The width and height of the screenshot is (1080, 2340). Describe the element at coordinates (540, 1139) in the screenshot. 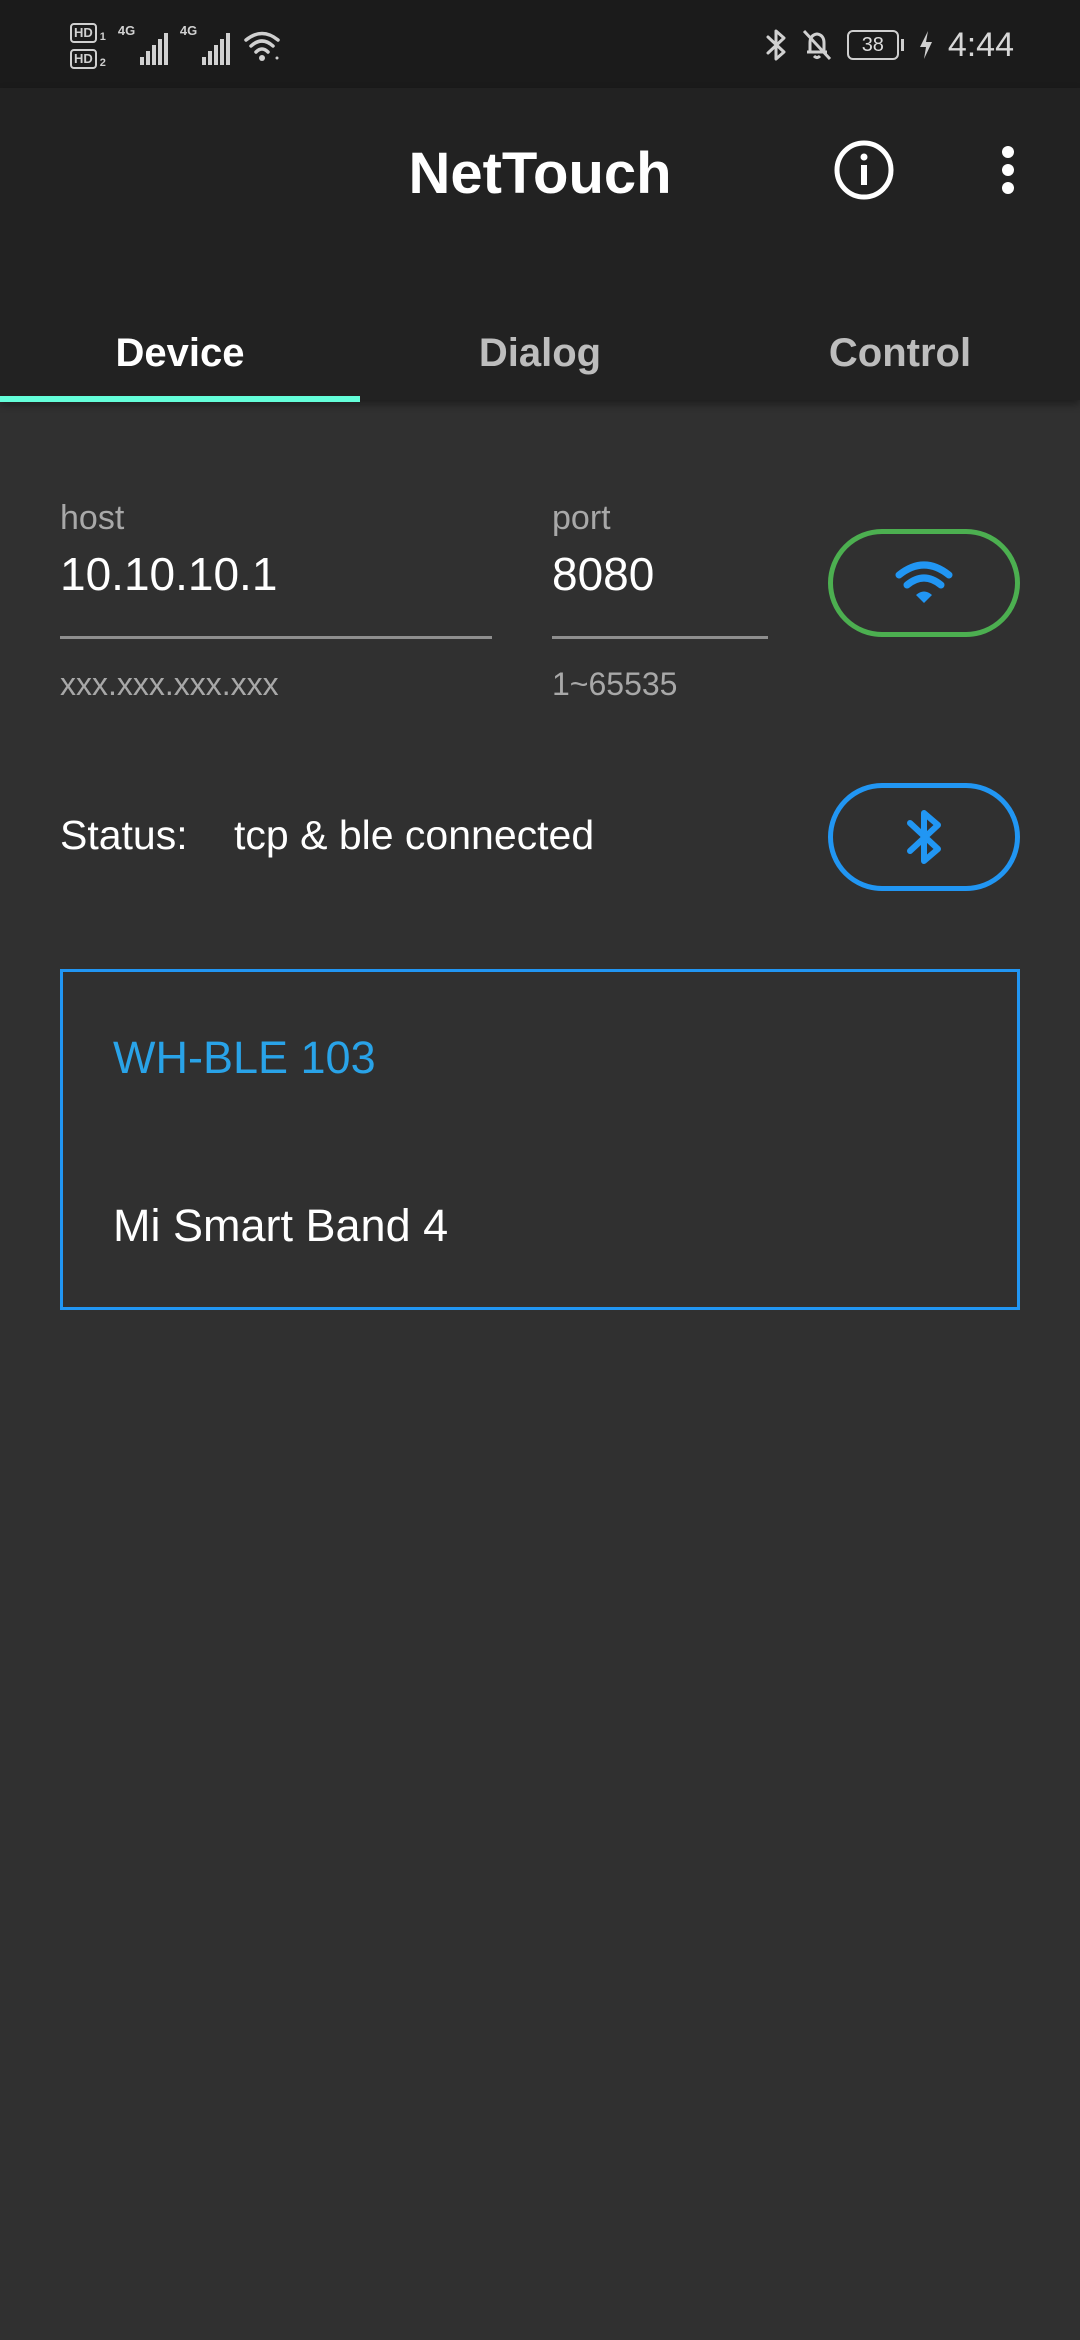

I see `device-list: WH-BLE 103 Mi Smart Band 4` at that location.